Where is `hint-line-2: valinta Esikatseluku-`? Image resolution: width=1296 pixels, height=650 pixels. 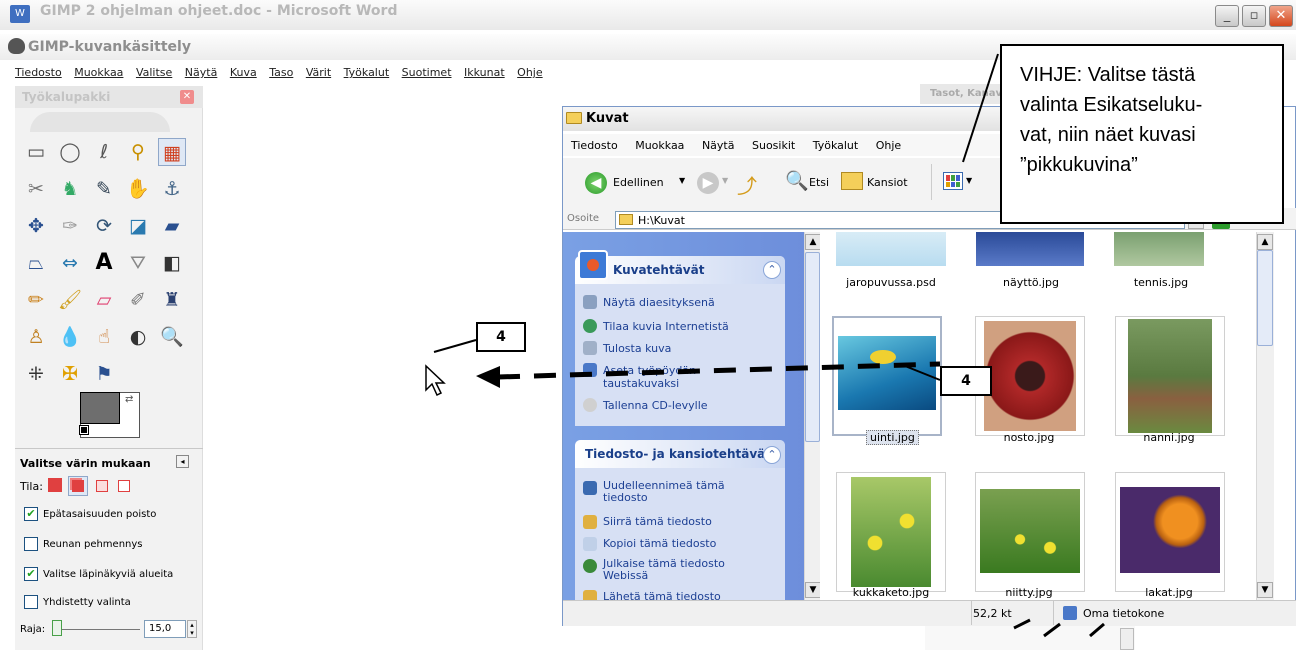 hint-line-2: valinta Esikatseluku- is located at coordinates (1111, 105).